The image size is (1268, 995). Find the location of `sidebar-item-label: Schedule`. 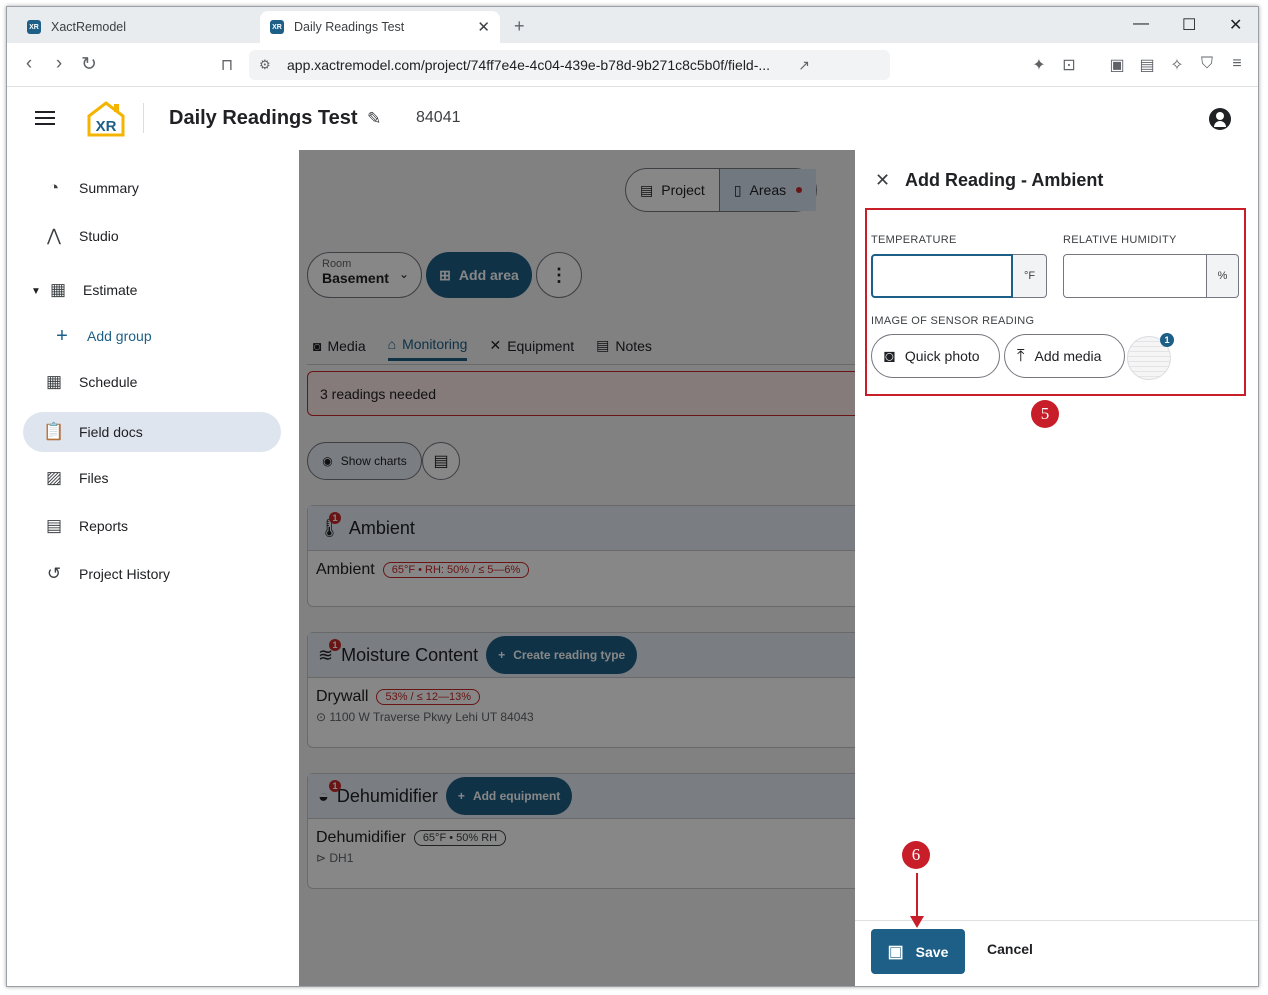

sidebar-item-label: Schedule is located at coordinates (108, 382).